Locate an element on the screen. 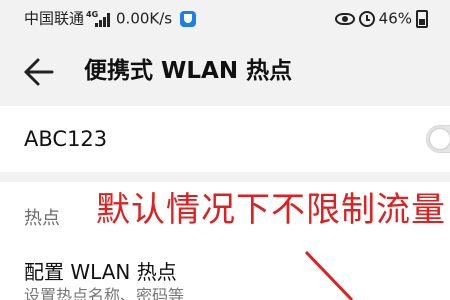 Image resolution: width=450 pixels, height=300 pixels. annotation-text: 默认情况下不限制流量 is located at coordinates (271, 210).